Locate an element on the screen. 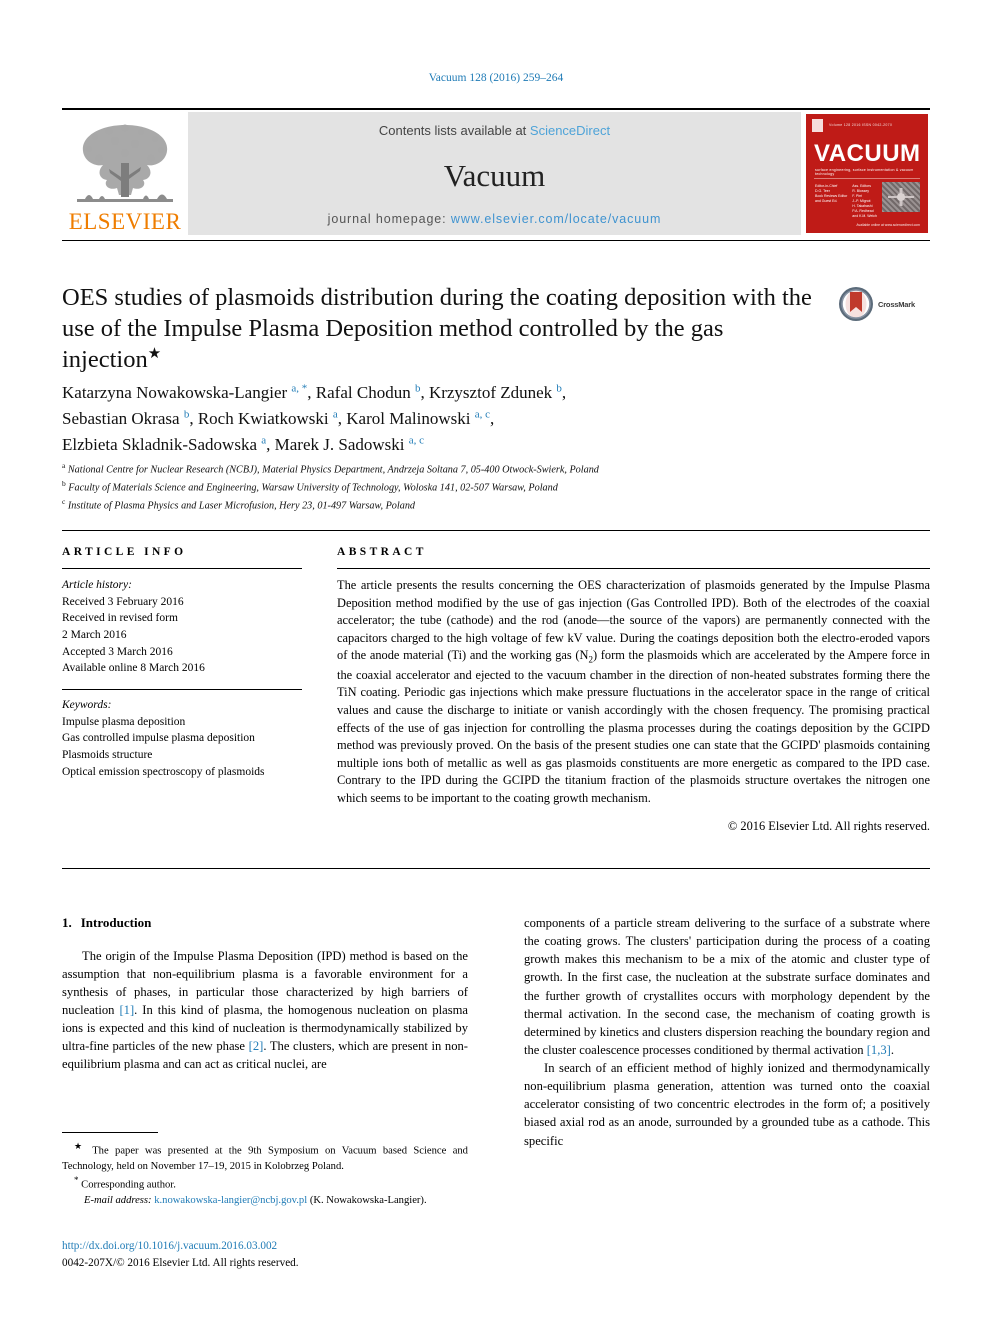  top-rule is located at coordinates (496, 109).